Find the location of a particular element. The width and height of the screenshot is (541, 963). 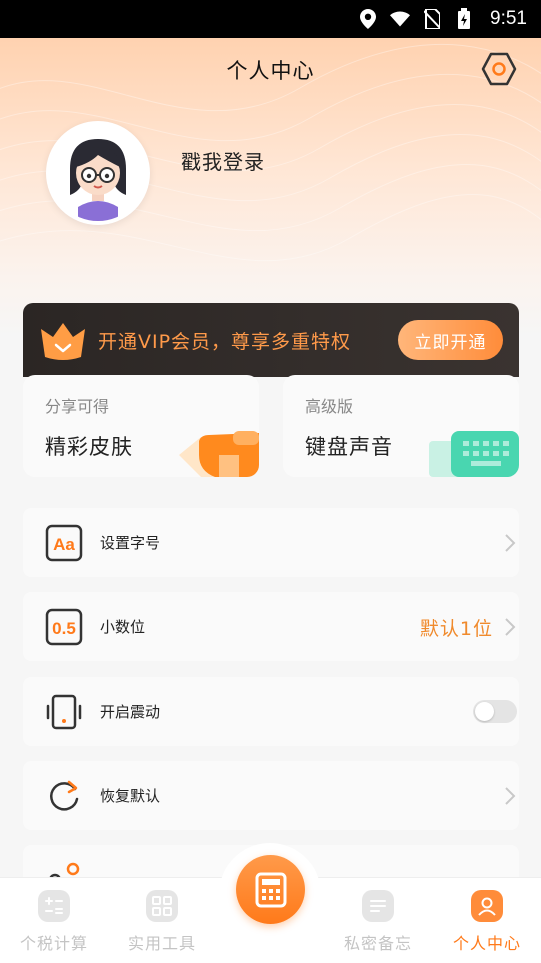

vip-banner: 开通VIP会员，尊享多重特权 立即开通 is located at coordinates (271, 340).